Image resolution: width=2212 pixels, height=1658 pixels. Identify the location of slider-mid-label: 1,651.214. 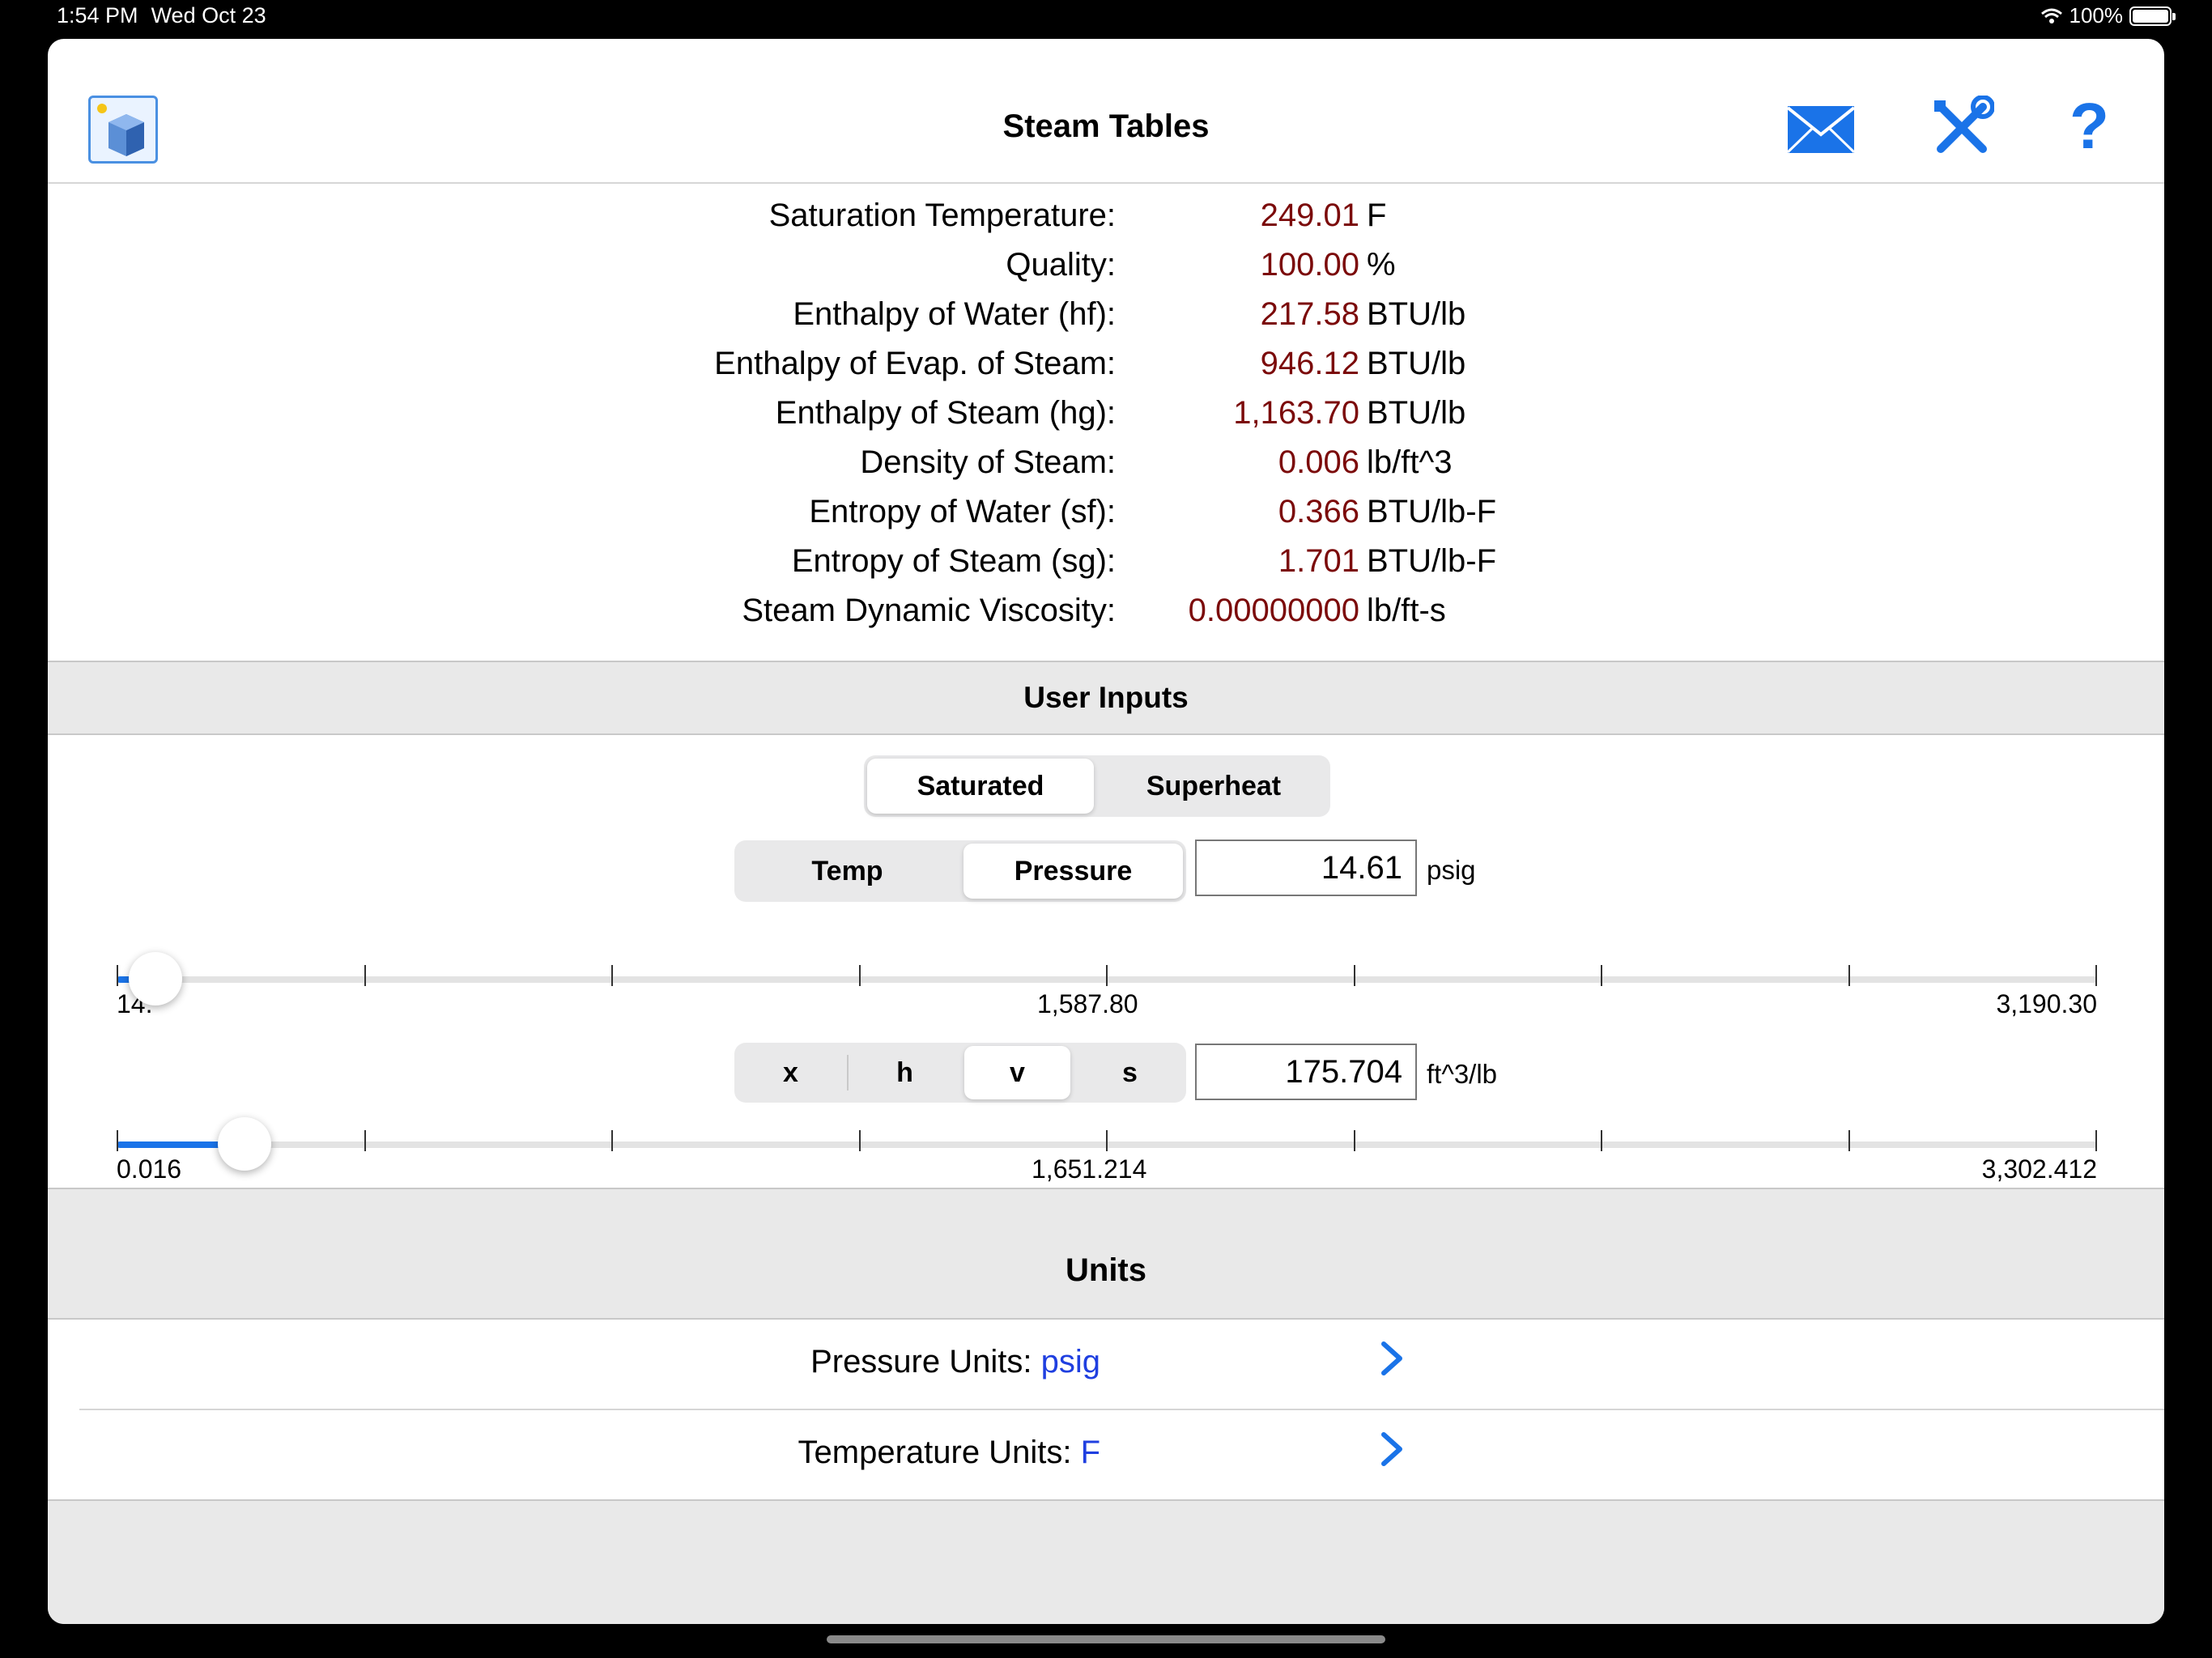
(1089, 1169).